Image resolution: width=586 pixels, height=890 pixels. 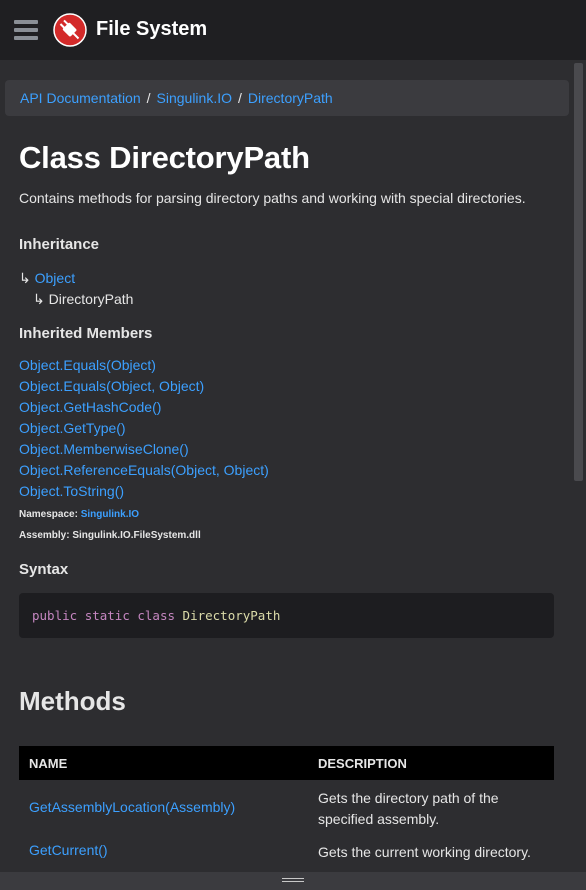 I want to click on scrollbar-thumb, so click(x=578, y=272).